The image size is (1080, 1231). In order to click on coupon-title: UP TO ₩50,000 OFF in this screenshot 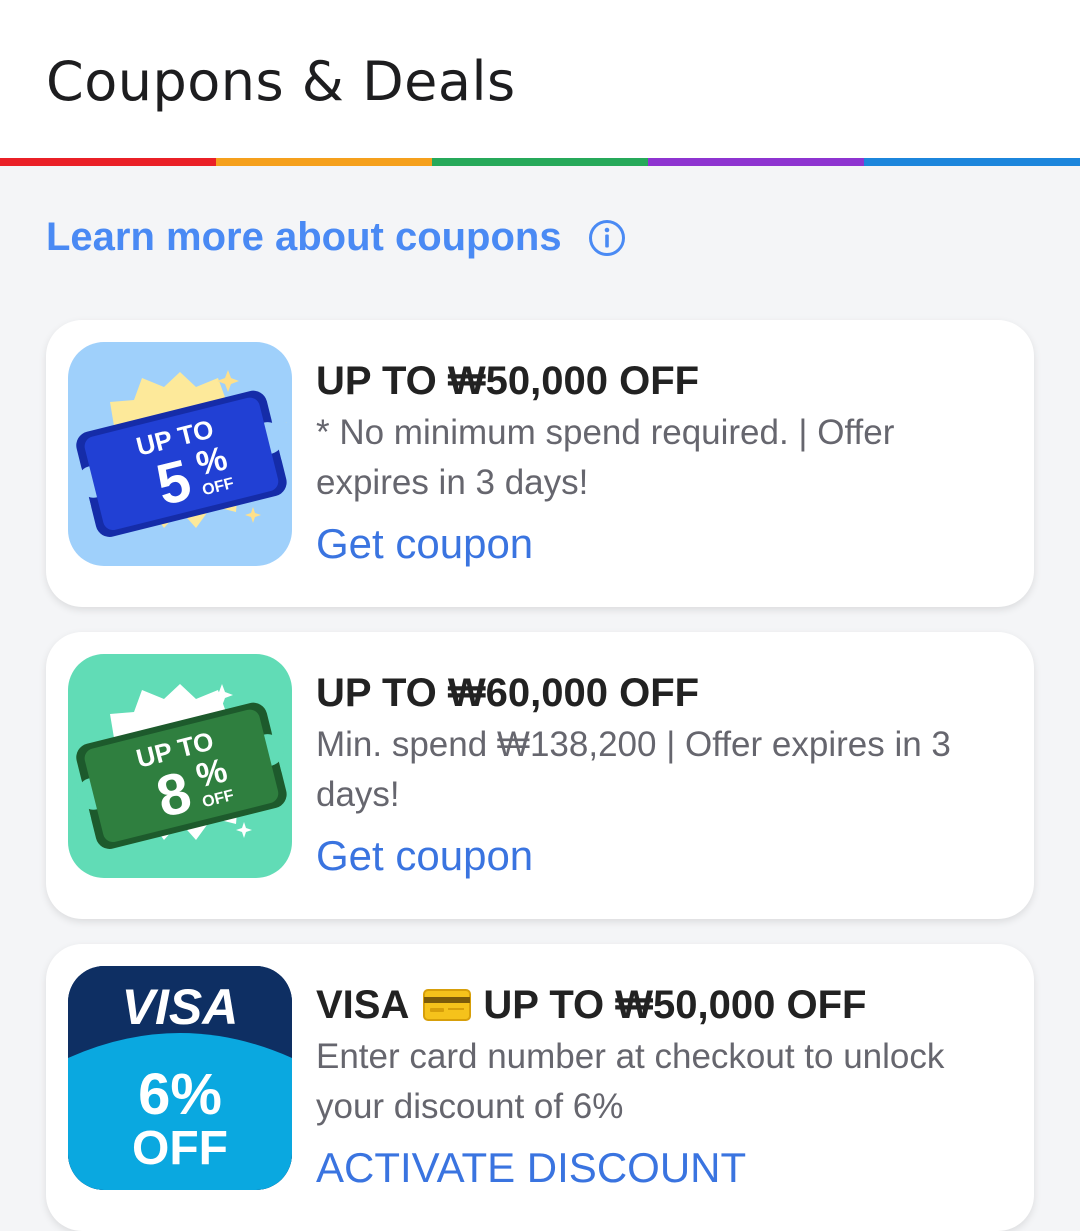, I will do `click(508, 381)`.